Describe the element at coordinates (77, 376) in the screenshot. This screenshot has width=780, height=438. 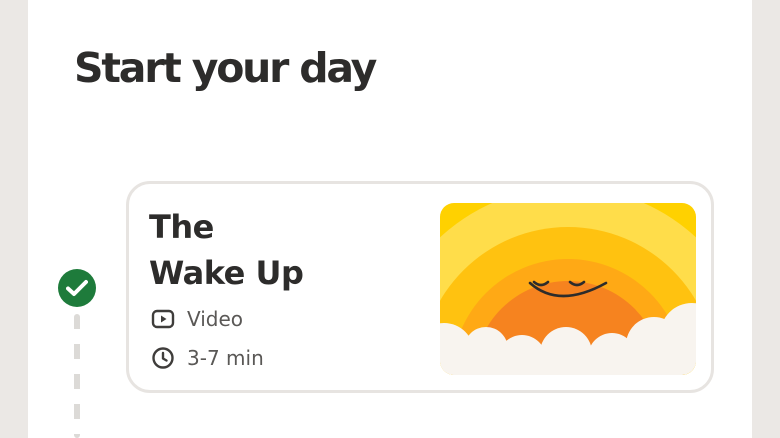
I see `timeline-connector` at that location.